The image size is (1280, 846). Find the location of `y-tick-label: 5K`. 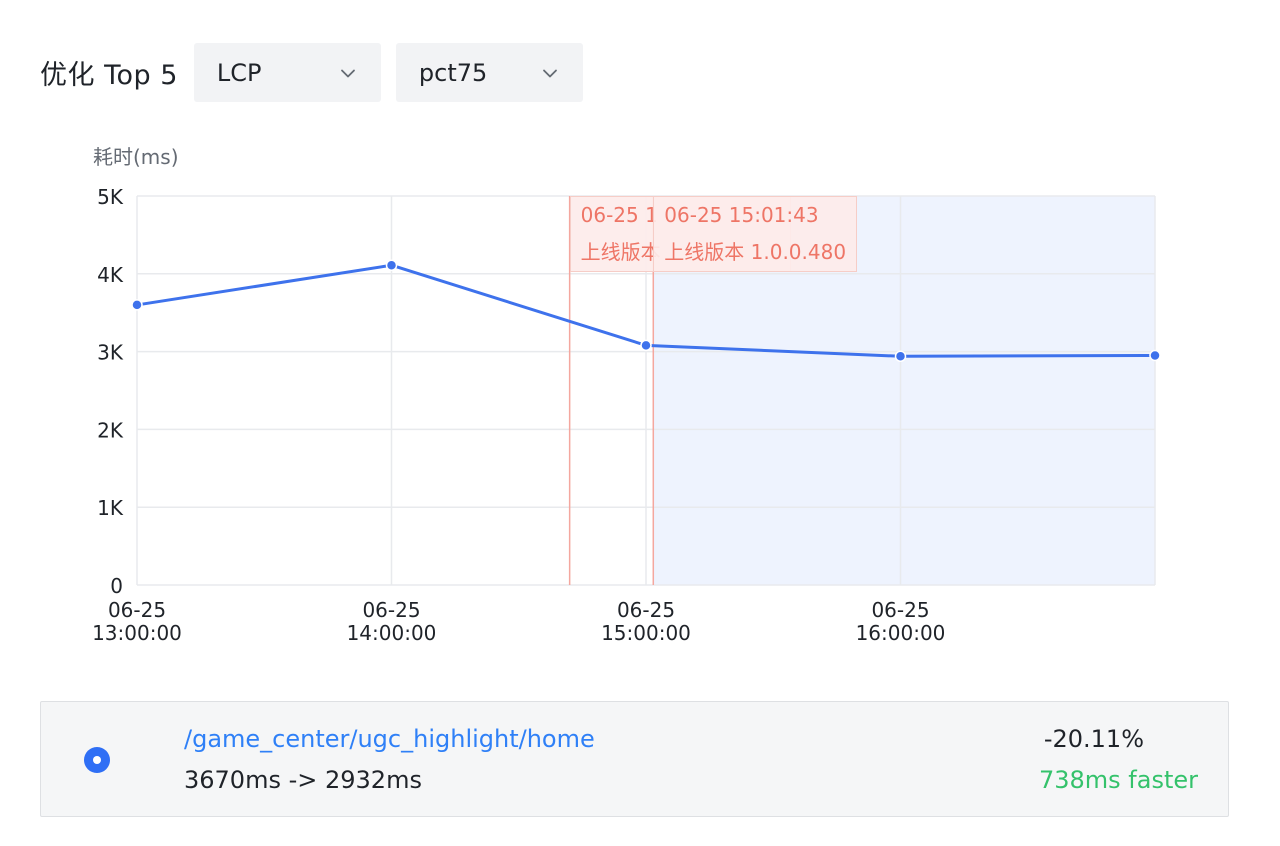

y-tick-label: 5K is located at coordinates (110, 197).